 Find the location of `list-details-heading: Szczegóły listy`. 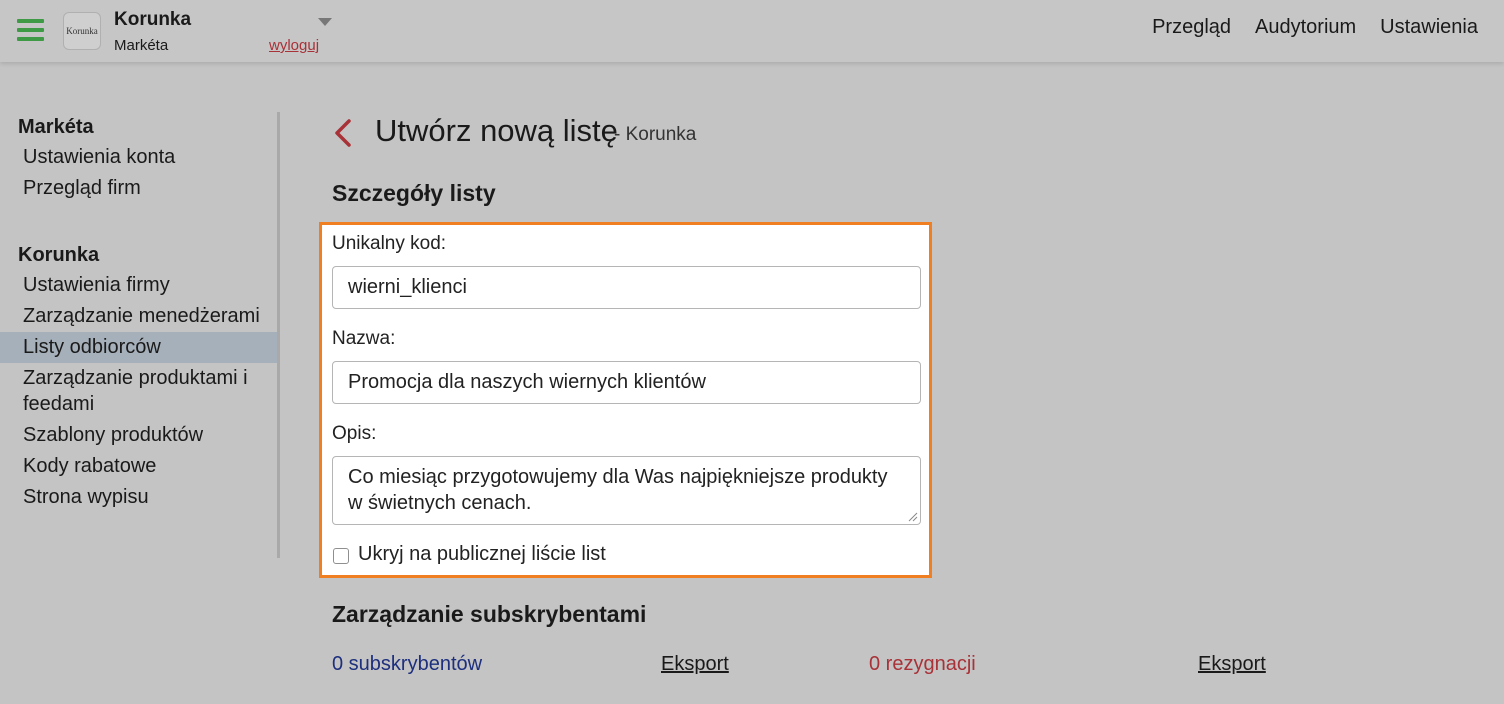

list-details-heading: Szczegóły listy is located at coordinates (414, 193).